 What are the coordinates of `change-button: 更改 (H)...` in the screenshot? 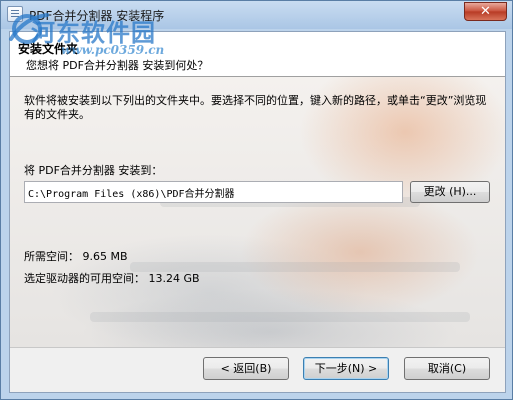 It's located at (450, 192).